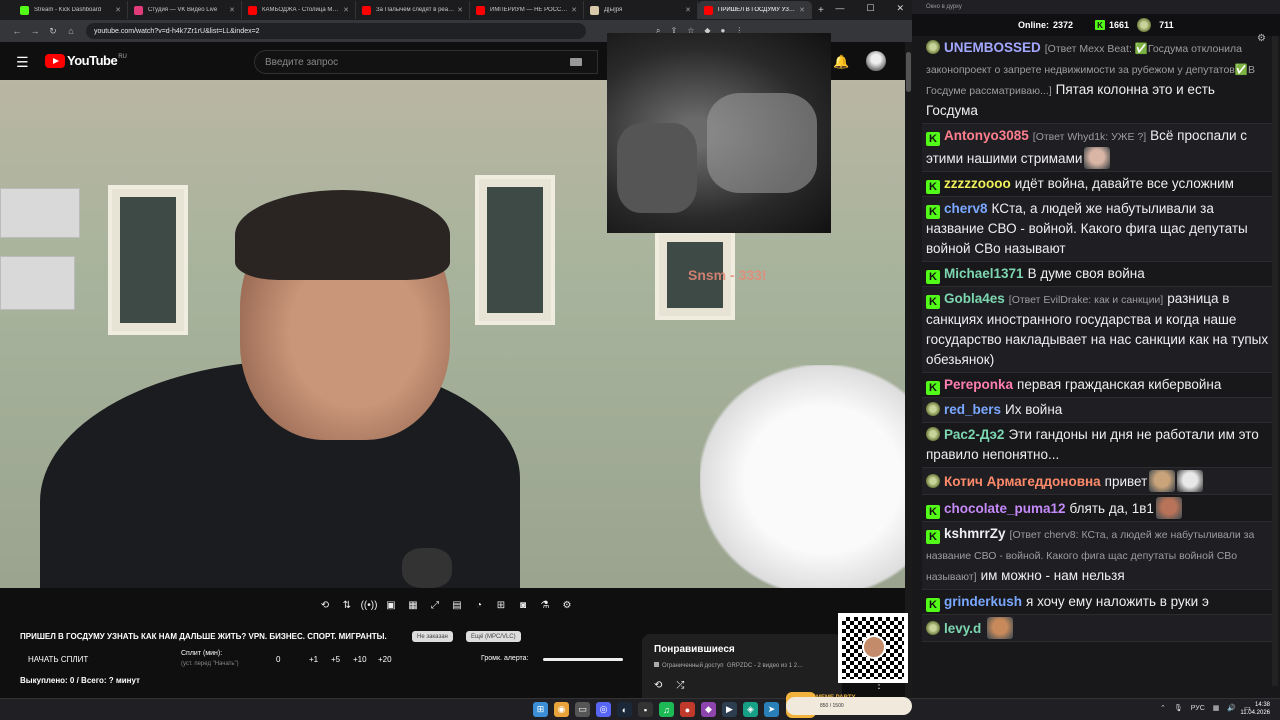  I want to click on shuffle-icon: ⤮, so click(680, 685).